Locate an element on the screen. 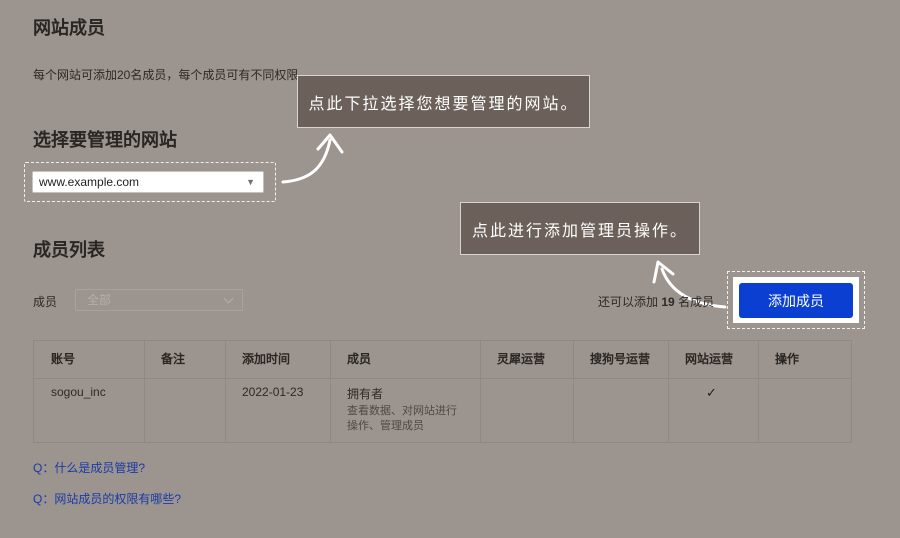 The height and width of the screenshot is (538, 900). page-title: 网站成员 is located at coordinates (69, 28).